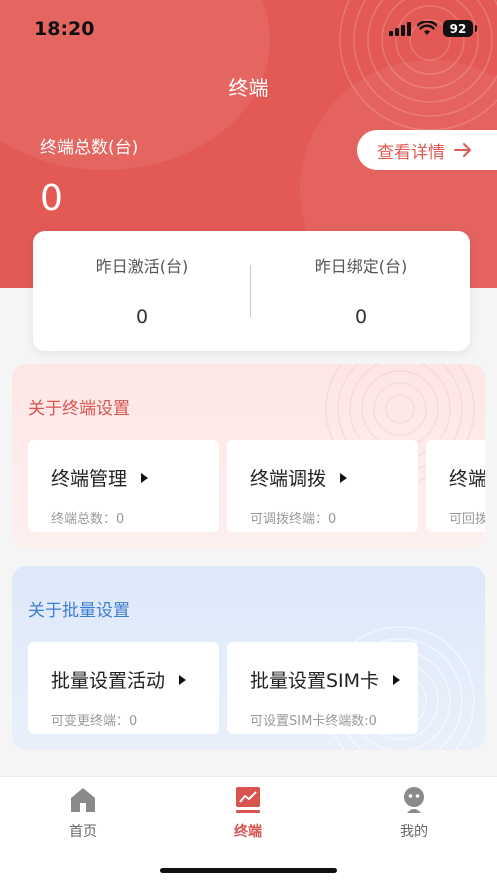  Describe the element at coordinates (462, 150) in the screenshot. I see `arrow-right-icon` at that location.